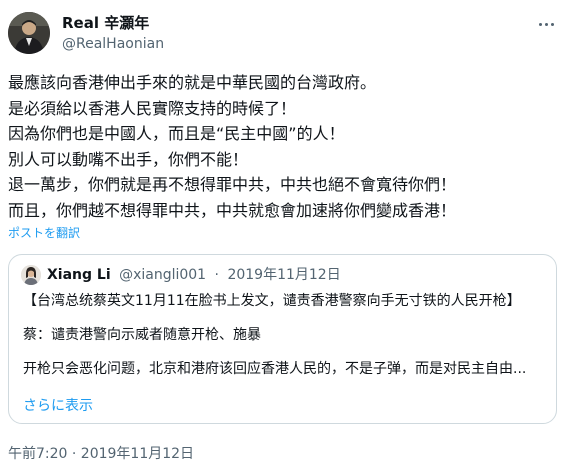  I want to click on quote-date: 2019年11月12日, so click(283, 275).